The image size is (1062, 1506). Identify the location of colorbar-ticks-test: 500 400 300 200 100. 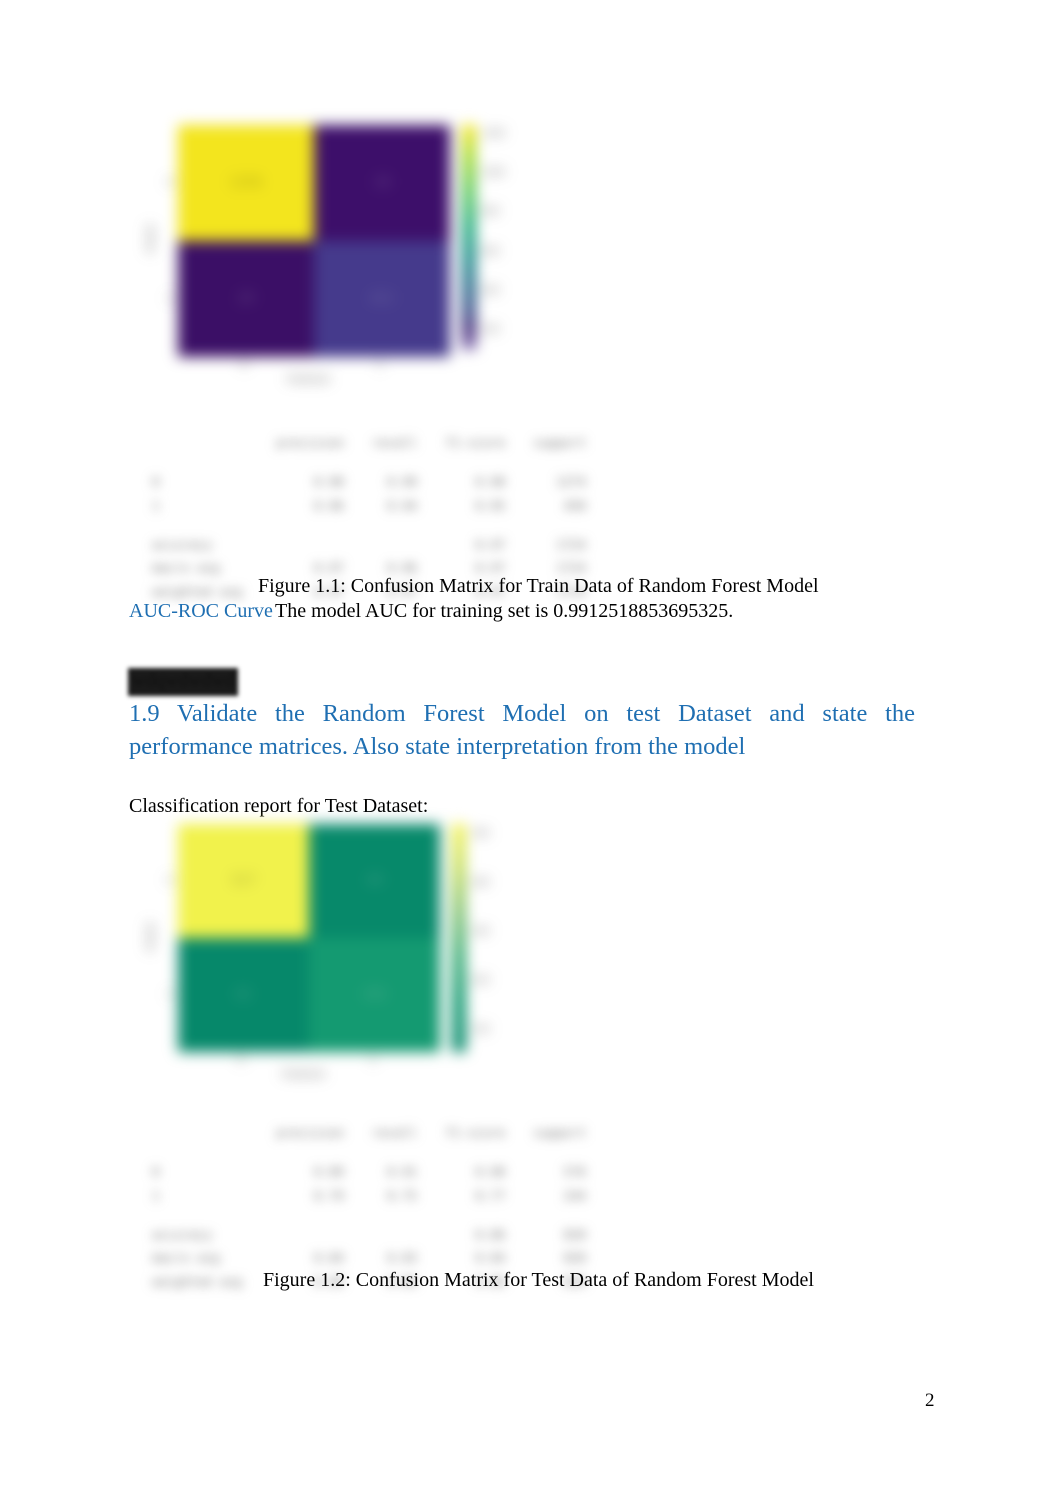
(480, 932).